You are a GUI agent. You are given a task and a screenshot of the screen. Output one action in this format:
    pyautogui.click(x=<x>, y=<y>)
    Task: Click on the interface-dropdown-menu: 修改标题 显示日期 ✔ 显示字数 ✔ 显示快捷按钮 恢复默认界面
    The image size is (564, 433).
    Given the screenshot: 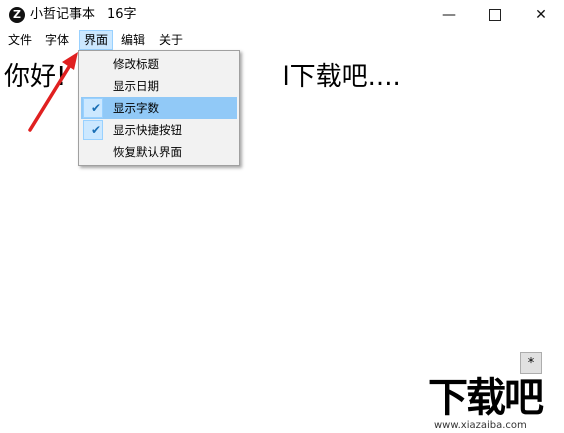 What is the action you would take?
    pyautogui.click(x=159, y=108)
    